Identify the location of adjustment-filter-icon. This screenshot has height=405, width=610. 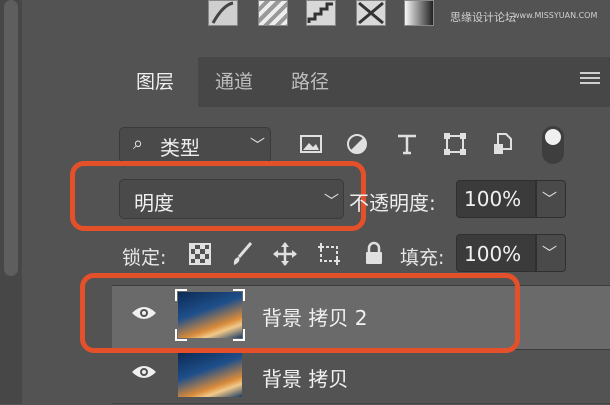
(357, 144).